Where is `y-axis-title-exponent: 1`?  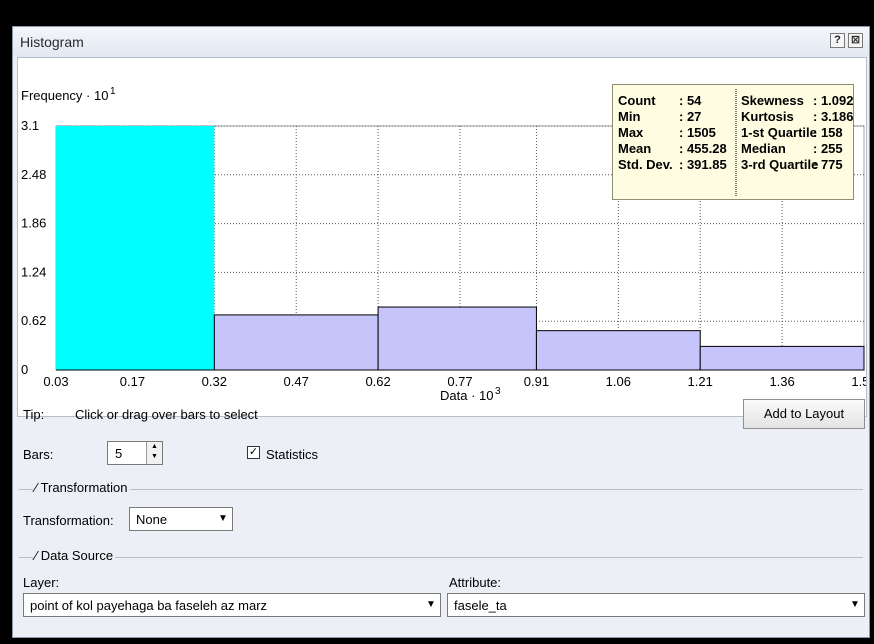
y-axis-title-exponent: 1 is located at coordinates (113, 91).